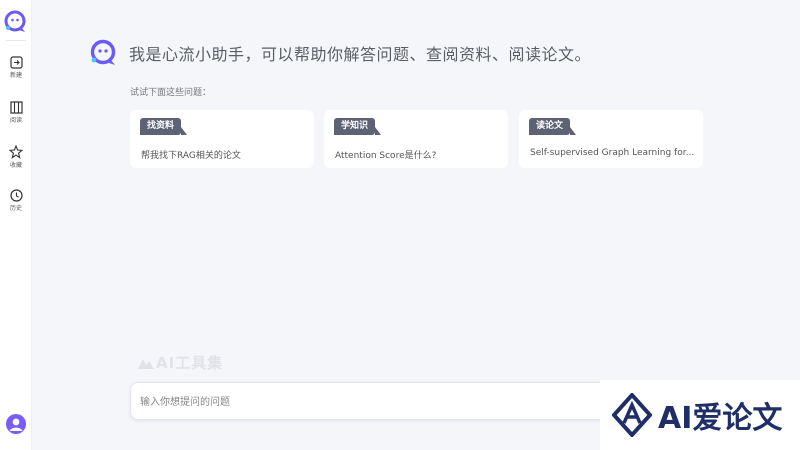 This screenshot has width=800, height=450. I want to click on brand-text: AI爱论文, so click(720, 418).